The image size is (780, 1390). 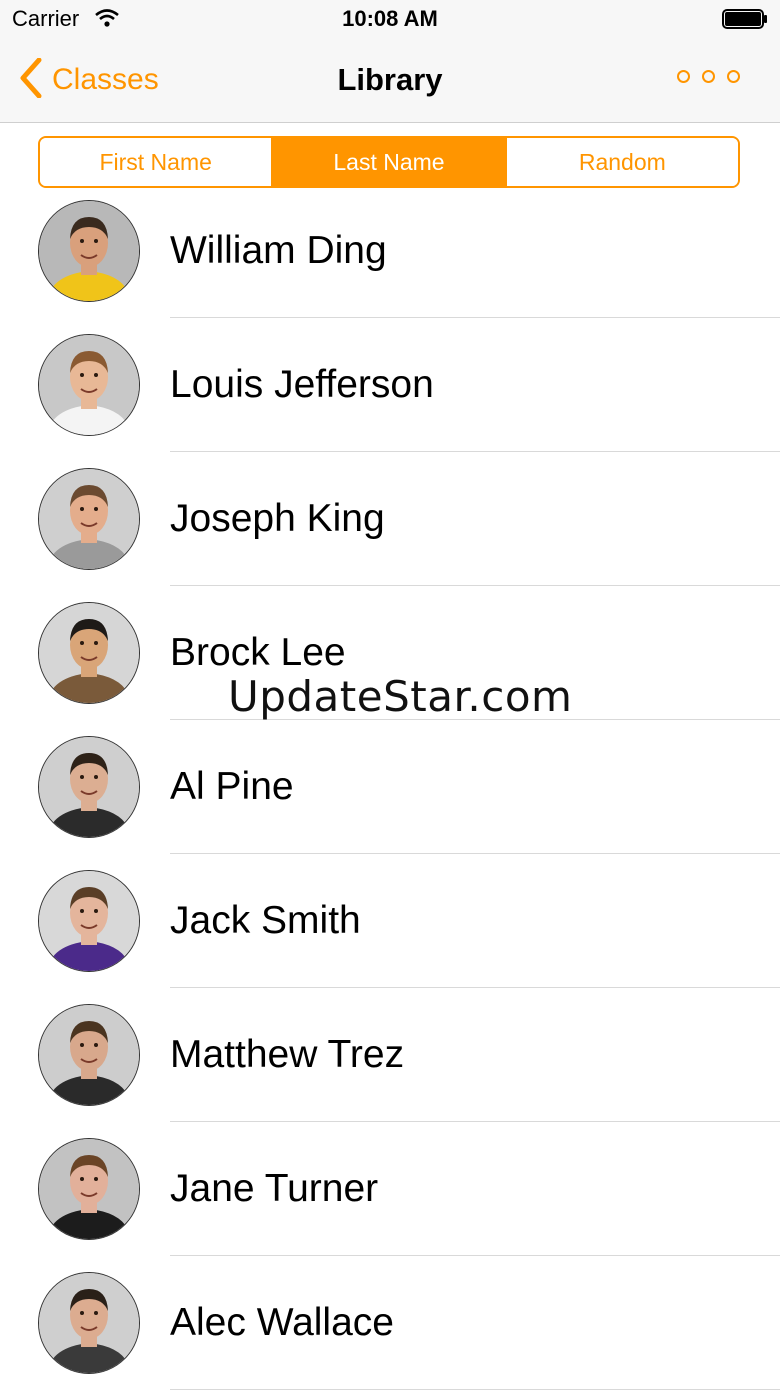 I want to click on student-name: William Ding, so click(x=278, y=250).